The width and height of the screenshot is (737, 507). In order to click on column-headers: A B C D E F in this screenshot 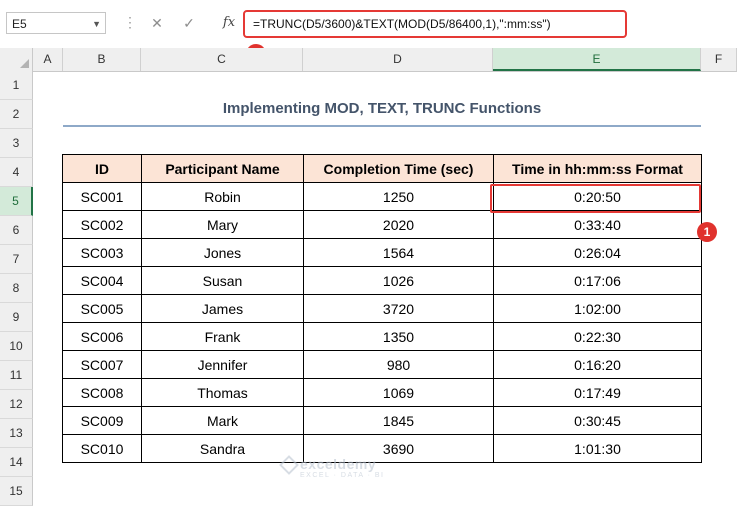, I will do `click(368, 60)`.